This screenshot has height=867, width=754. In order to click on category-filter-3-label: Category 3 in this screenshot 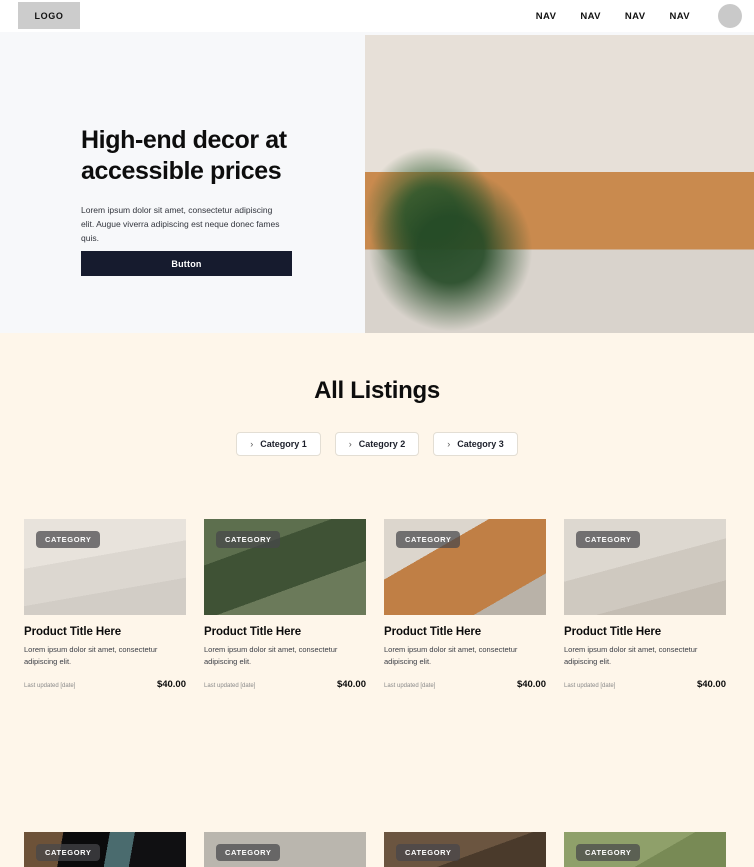, I will do `click(480, 444)`.